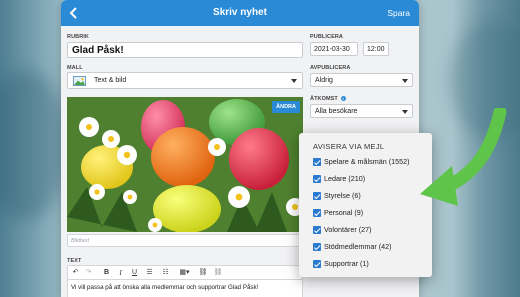 The width and height of the screenshot is (520, 297). Describe the element at coordinates (74, 261) in the screenshot. I see `text-label: TEXT` at that location.